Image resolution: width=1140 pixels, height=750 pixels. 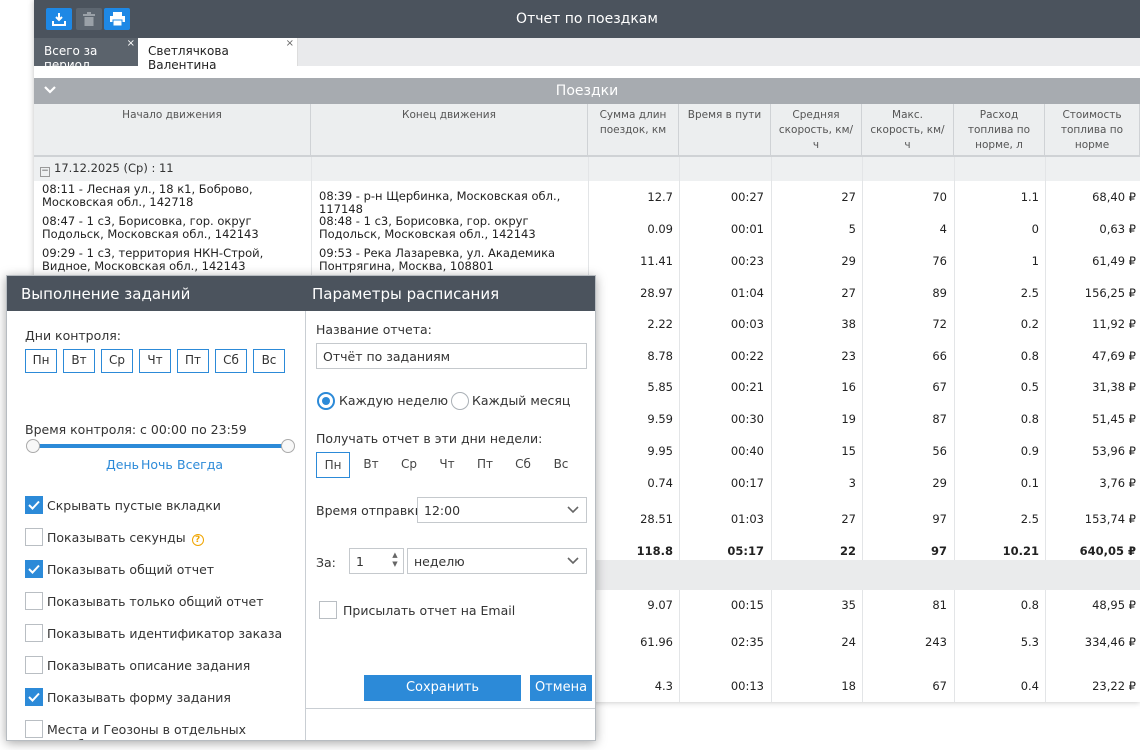 What do you see at coordinates (771, 429) in the screenshot?
I see `column-divider` at bounding box center [771, 429].